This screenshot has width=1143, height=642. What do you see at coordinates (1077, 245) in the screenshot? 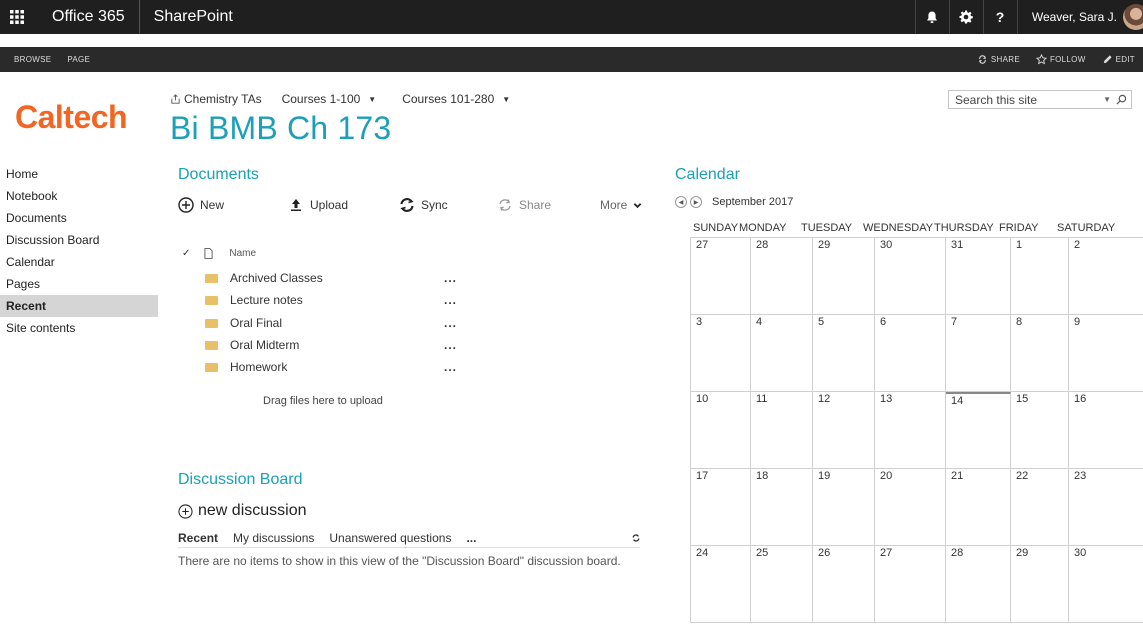
I see `calendar-day-number: 2` at bounding box center [1077, 245].